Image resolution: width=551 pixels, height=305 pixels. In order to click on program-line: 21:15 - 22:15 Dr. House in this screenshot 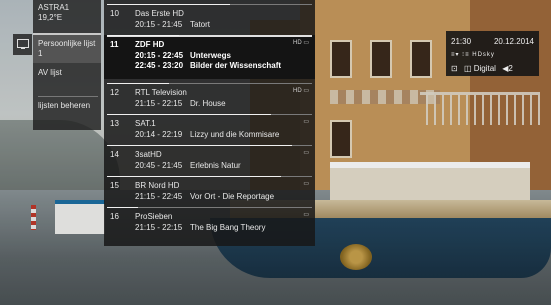, I will do `click(180, 103)`.